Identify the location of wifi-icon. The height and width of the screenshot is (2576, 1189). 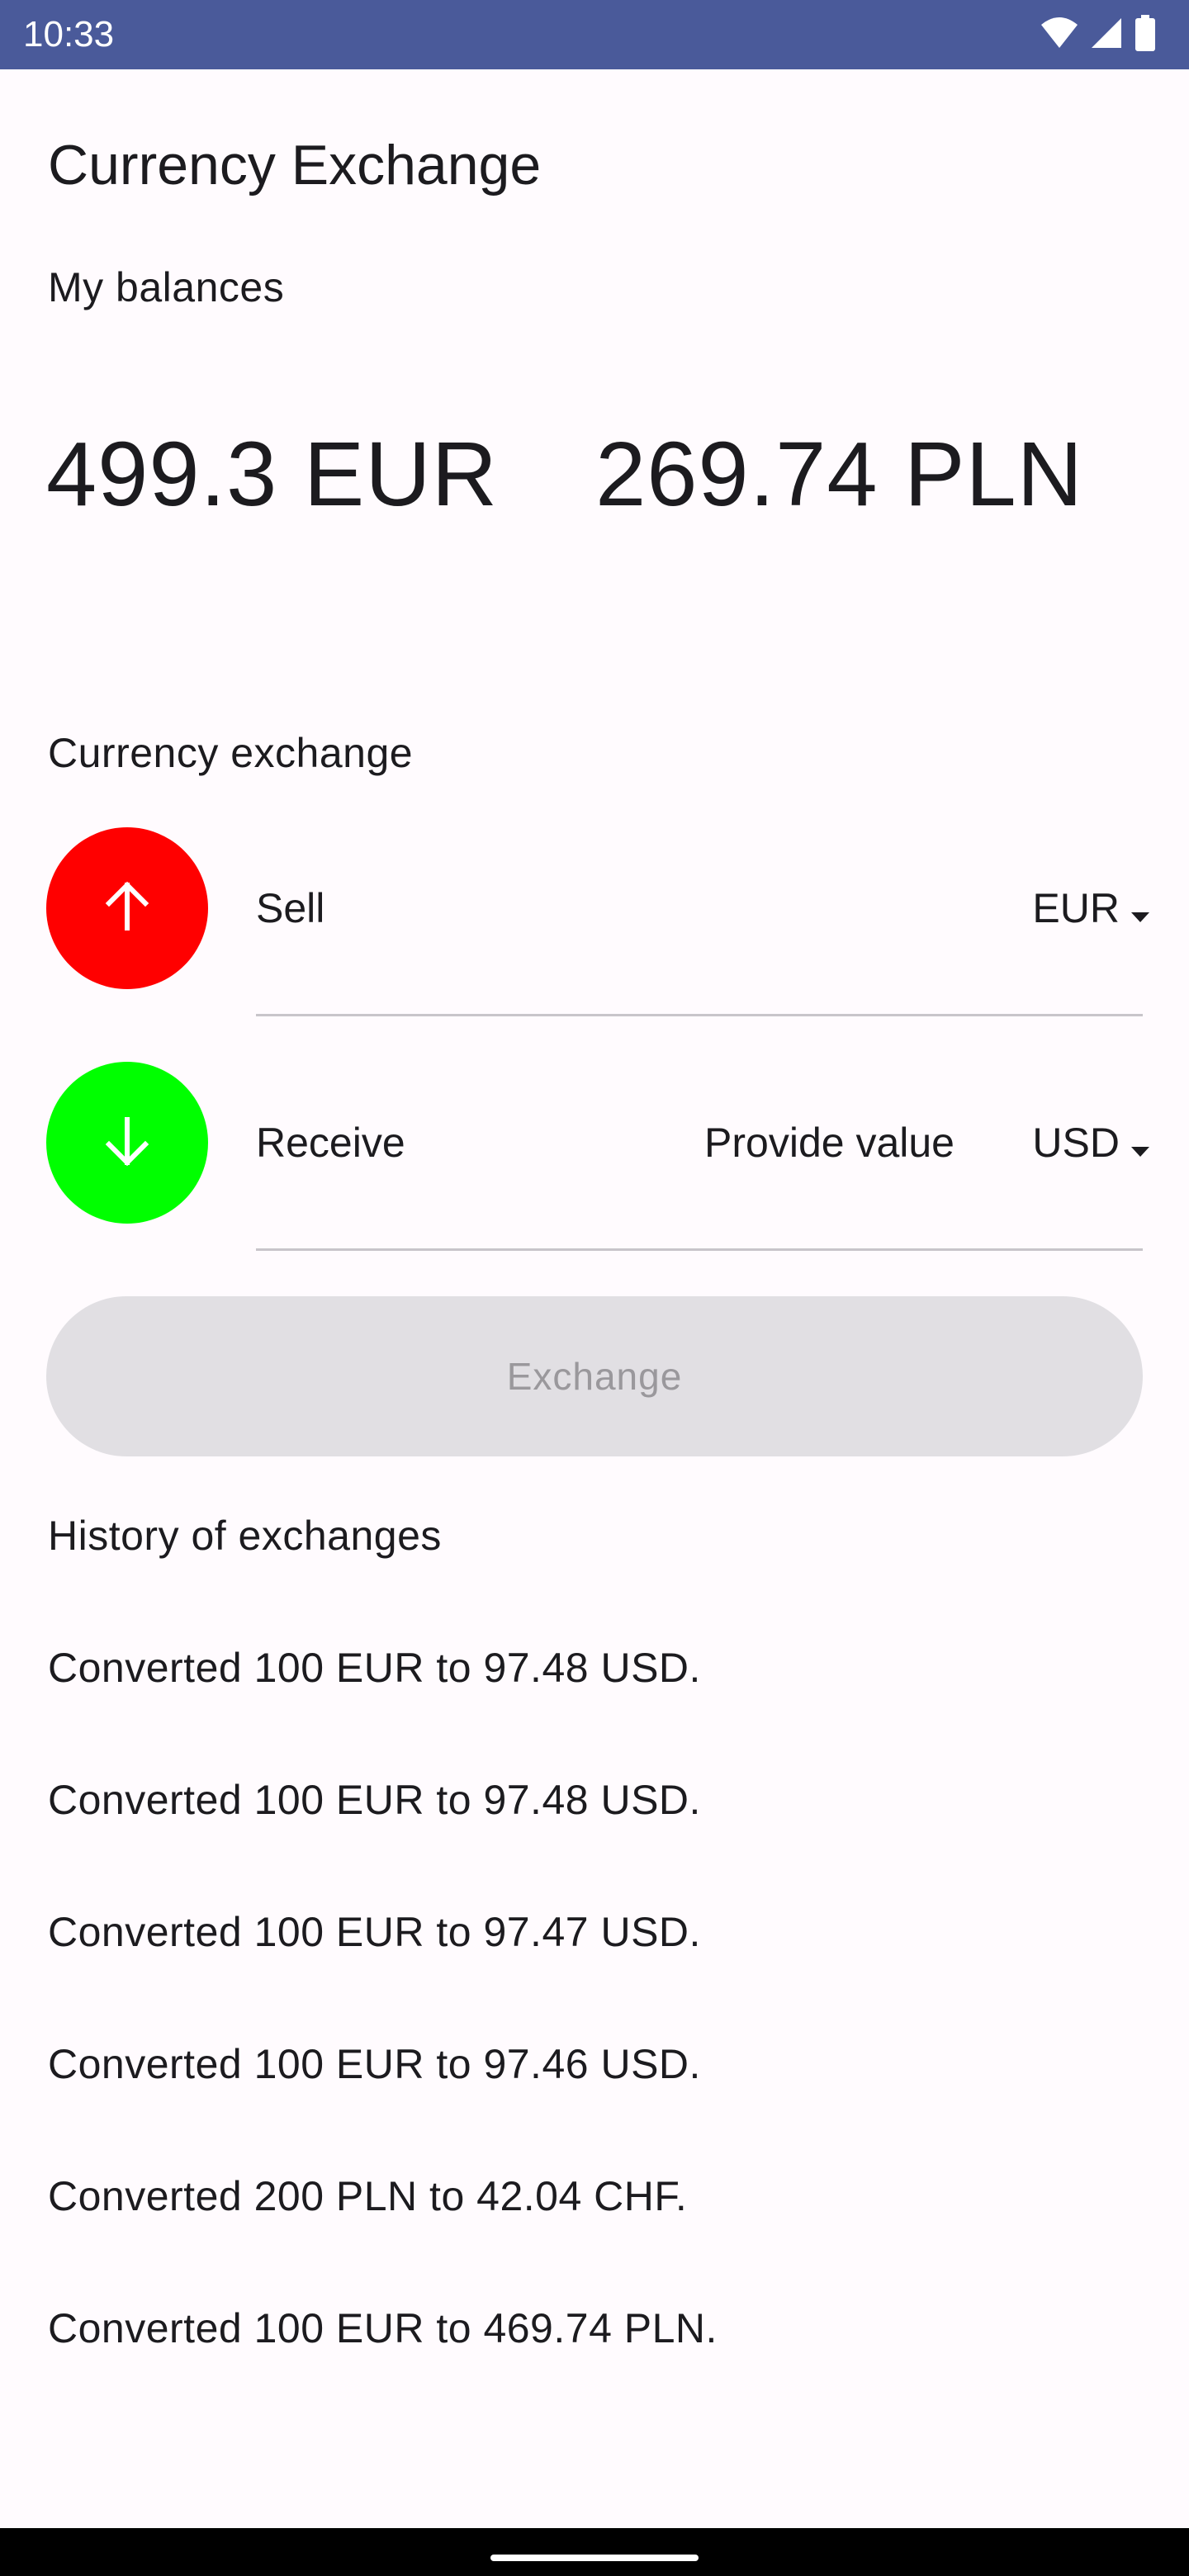
(1059, 35).